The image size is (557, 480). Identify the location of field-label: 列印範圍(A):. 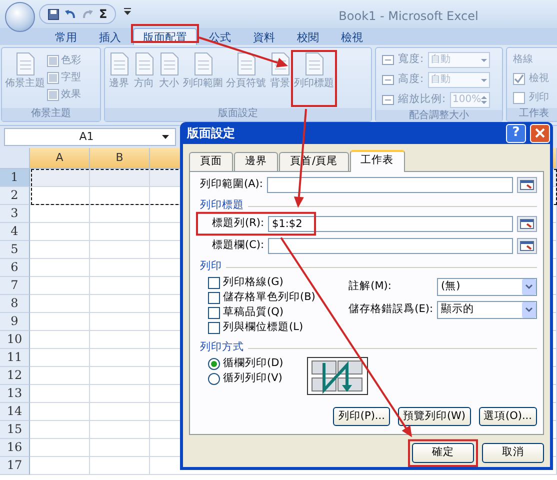
(231, 184).